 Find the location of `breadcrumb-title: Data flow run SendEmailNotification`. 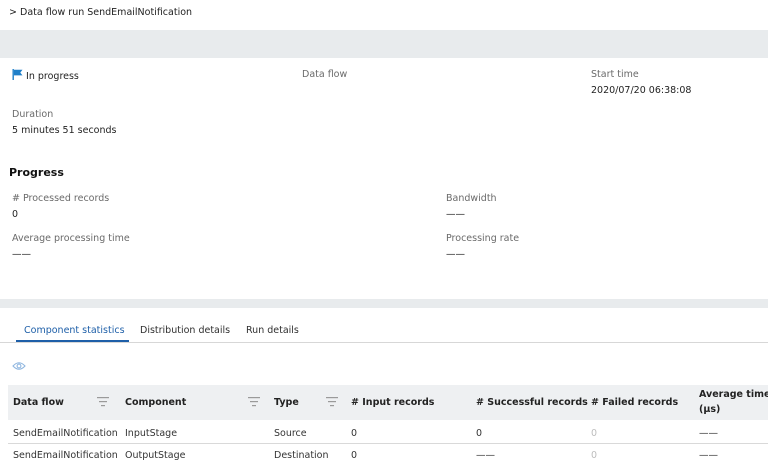

breadcrumb-title: Data flow run SendEmailNotification is located at coordinates (106, 12).